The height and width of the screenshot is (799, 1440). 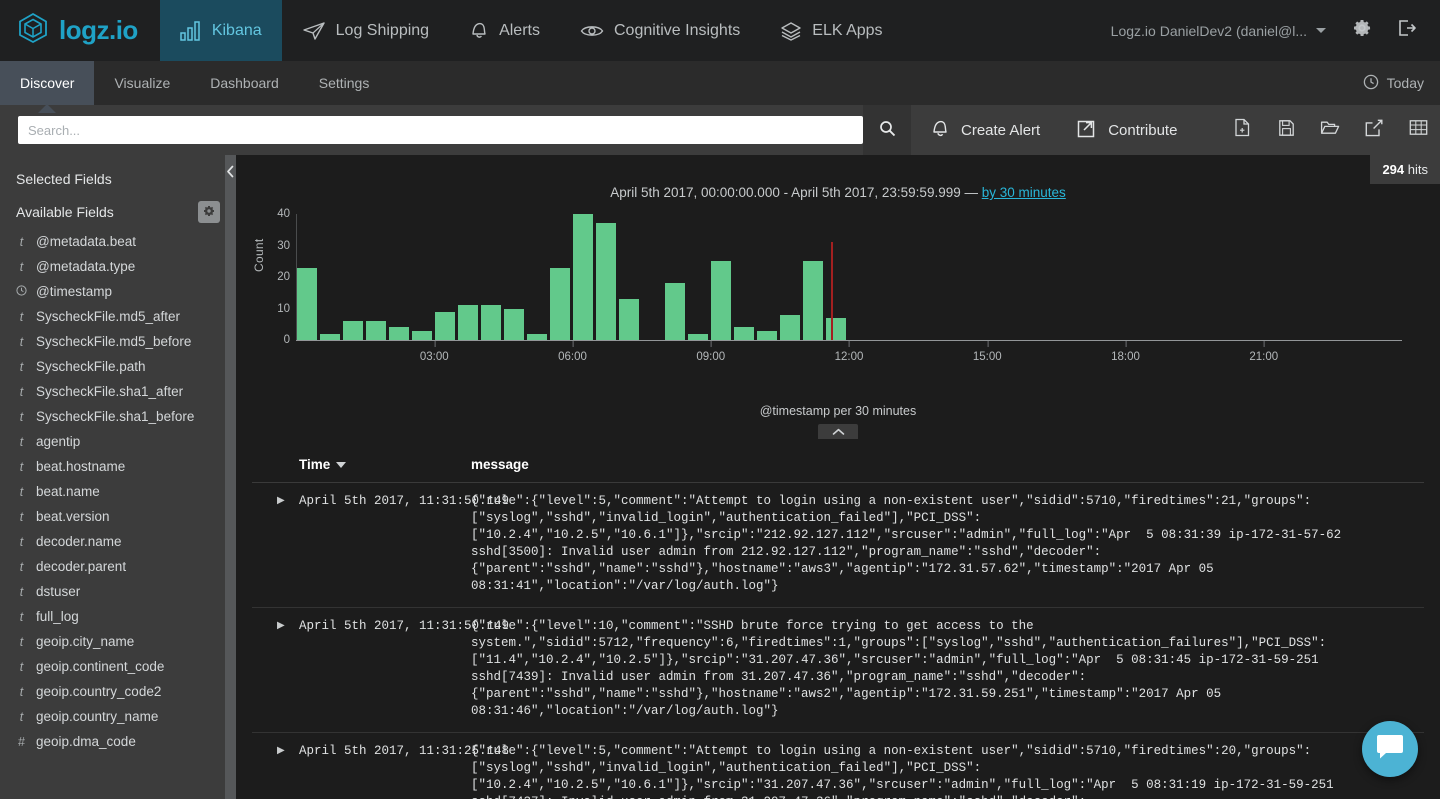 I want to click on histogram-bars, so click(x=849, y=277).